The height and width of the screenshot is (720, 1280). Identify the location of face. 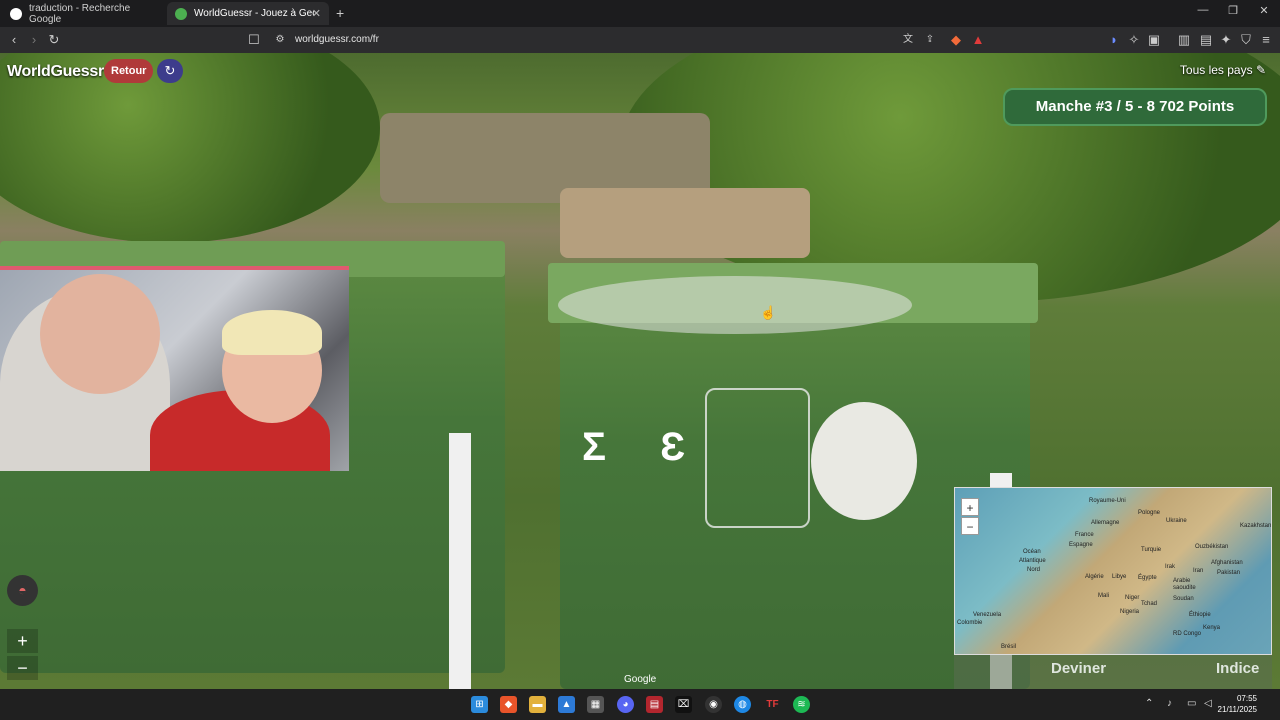
(100, 334).